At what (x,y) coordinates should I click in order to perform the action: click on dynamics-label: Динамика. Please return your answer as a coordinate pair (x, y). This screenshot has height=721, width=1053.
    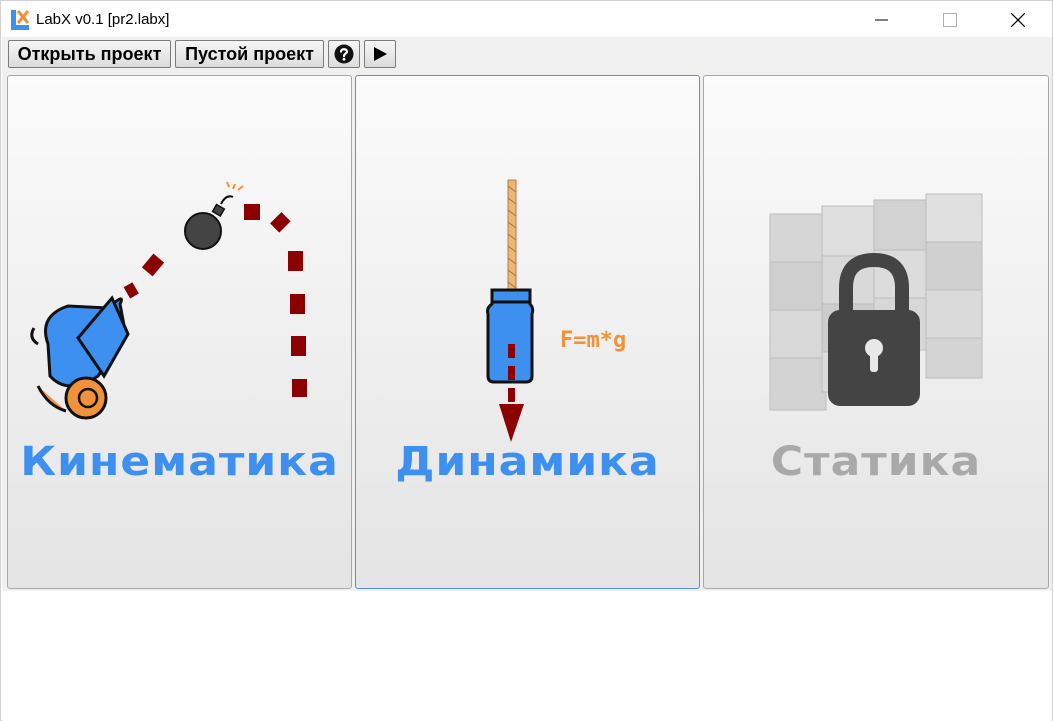
    Looking at the image, I should click on (527, 461).